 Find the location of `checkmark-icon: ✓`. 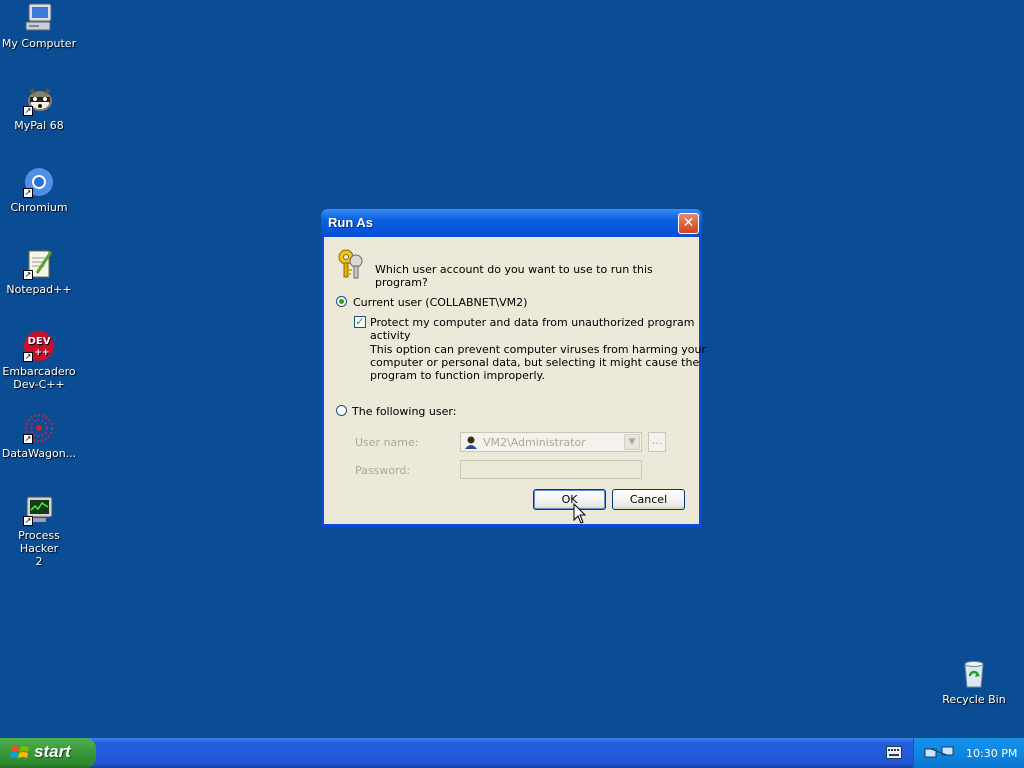

checkmark-icon: ✓ is located at coordinates (360, 321).